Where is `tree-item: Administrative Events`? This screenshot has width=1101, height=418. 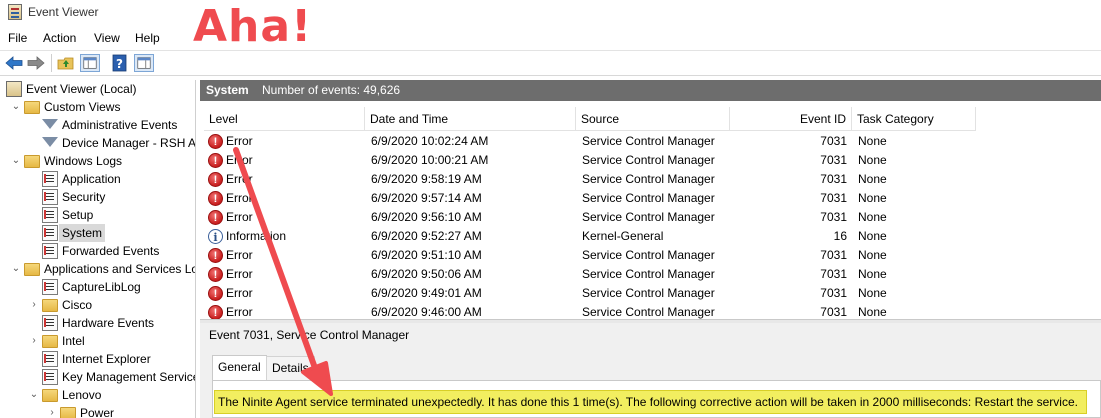 tree-item: Administrative Events is located at coordinates (97, 125).